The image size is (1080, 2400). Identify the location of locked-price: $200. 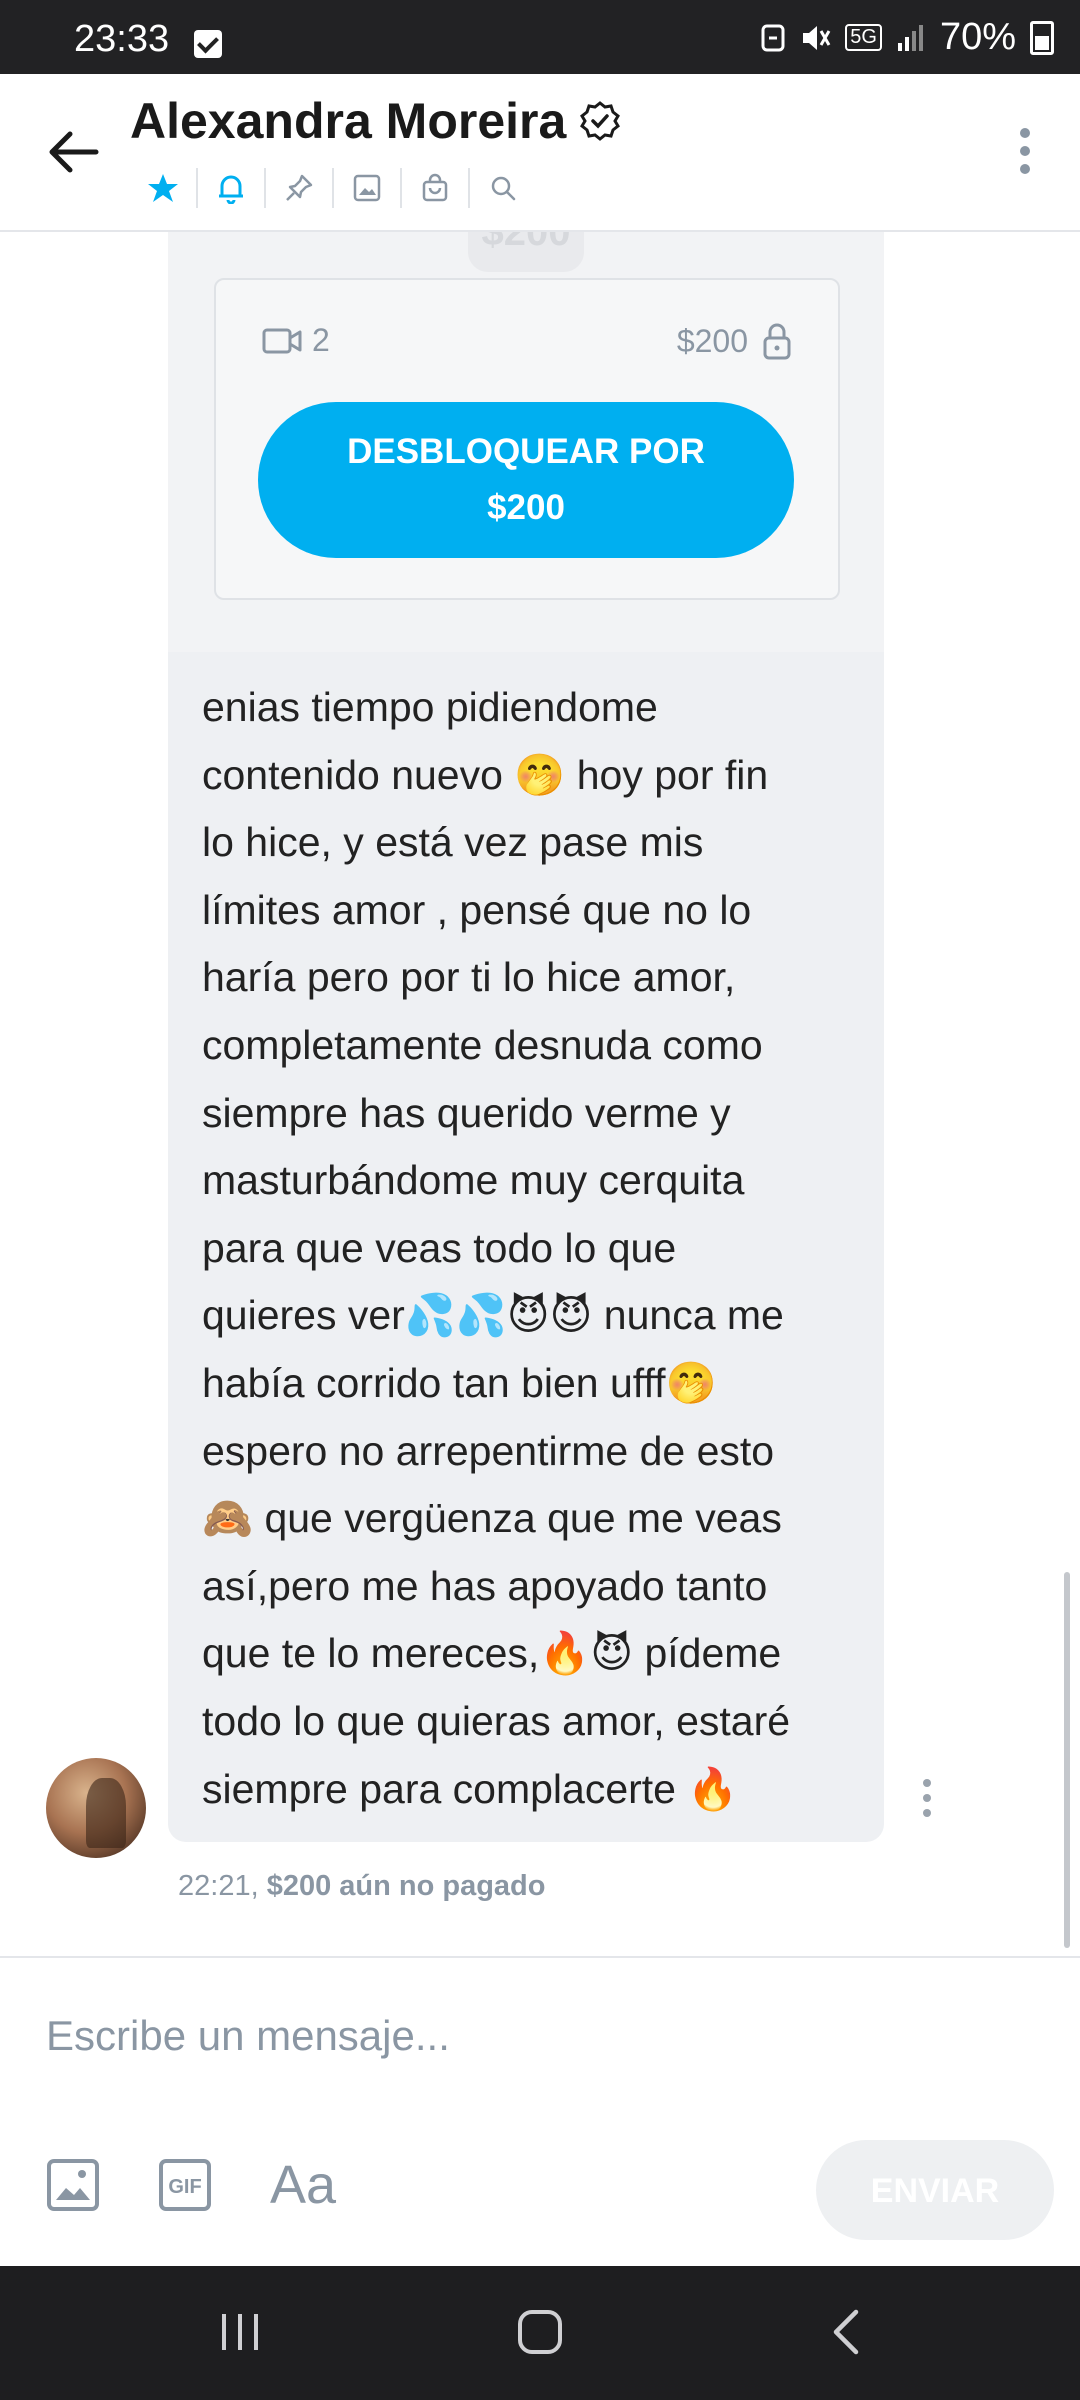
(734, 341).